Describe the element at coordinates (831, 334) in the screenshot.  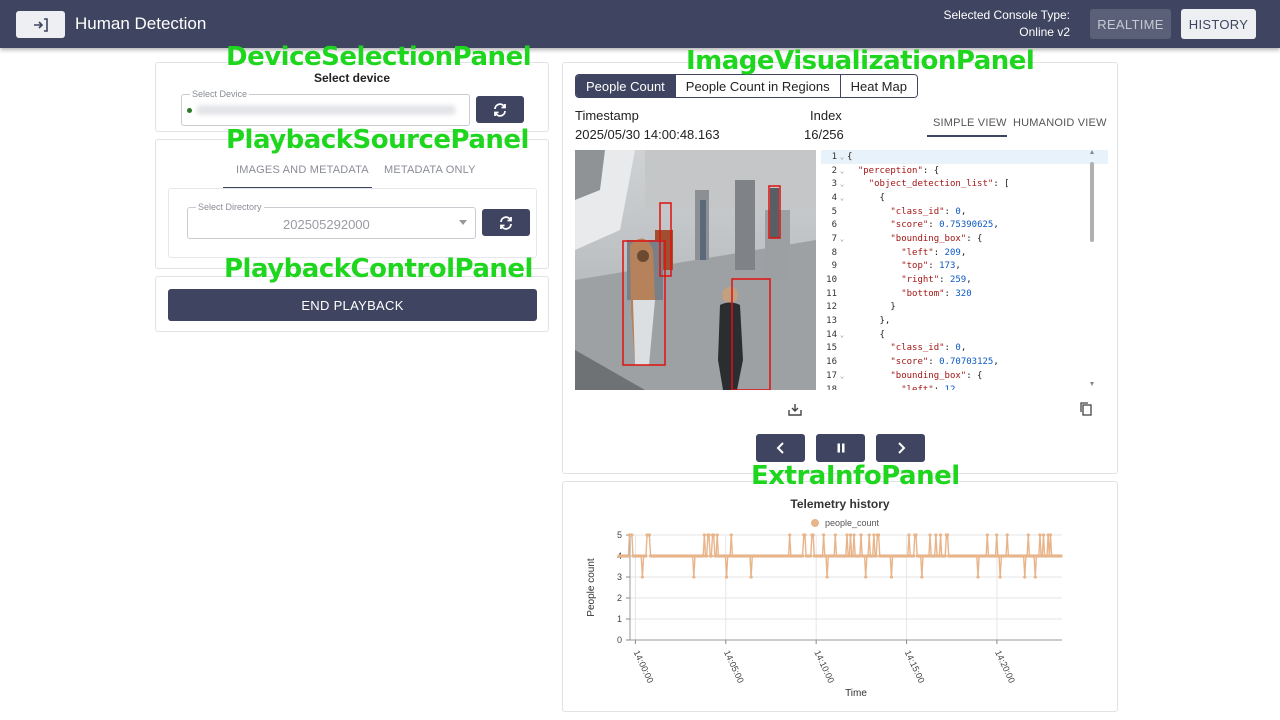
I see `line-number: 14` at that location.